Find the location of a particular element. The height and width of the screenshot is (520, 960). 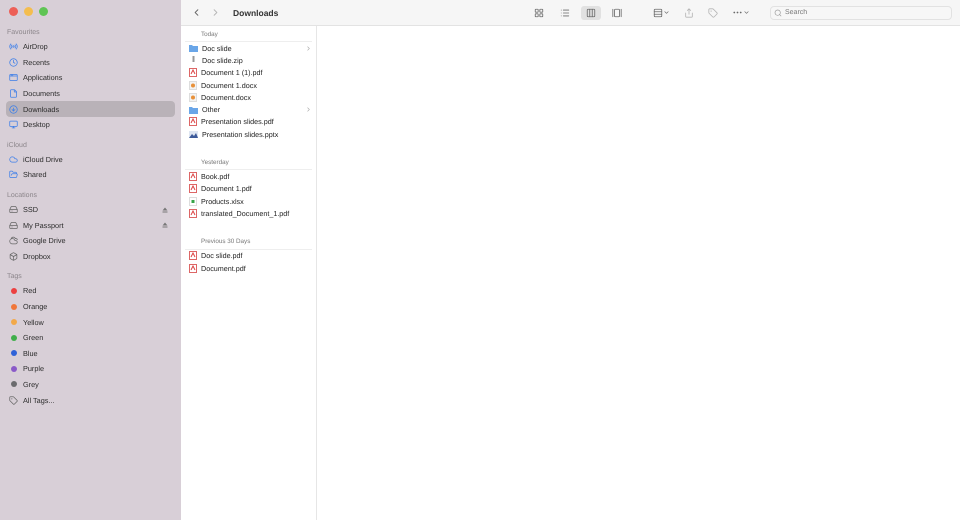

clock-icon is located at coordinates (13, 62).